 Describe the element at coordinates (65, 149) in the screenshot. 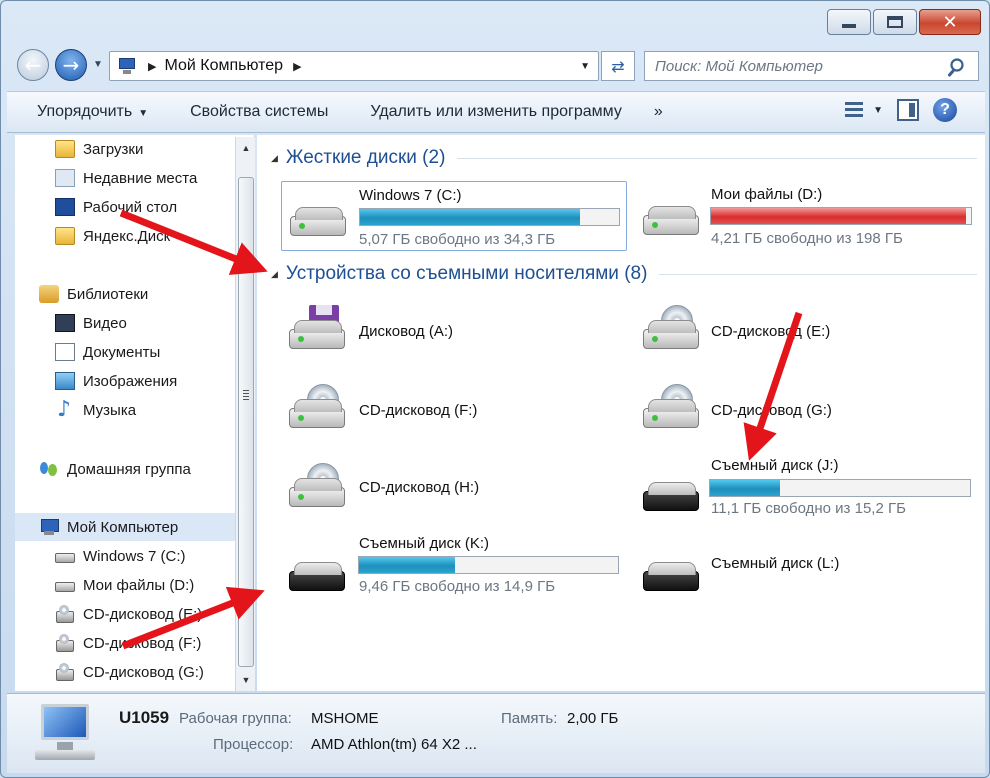

I see `downloads-folder-icon` at that location.